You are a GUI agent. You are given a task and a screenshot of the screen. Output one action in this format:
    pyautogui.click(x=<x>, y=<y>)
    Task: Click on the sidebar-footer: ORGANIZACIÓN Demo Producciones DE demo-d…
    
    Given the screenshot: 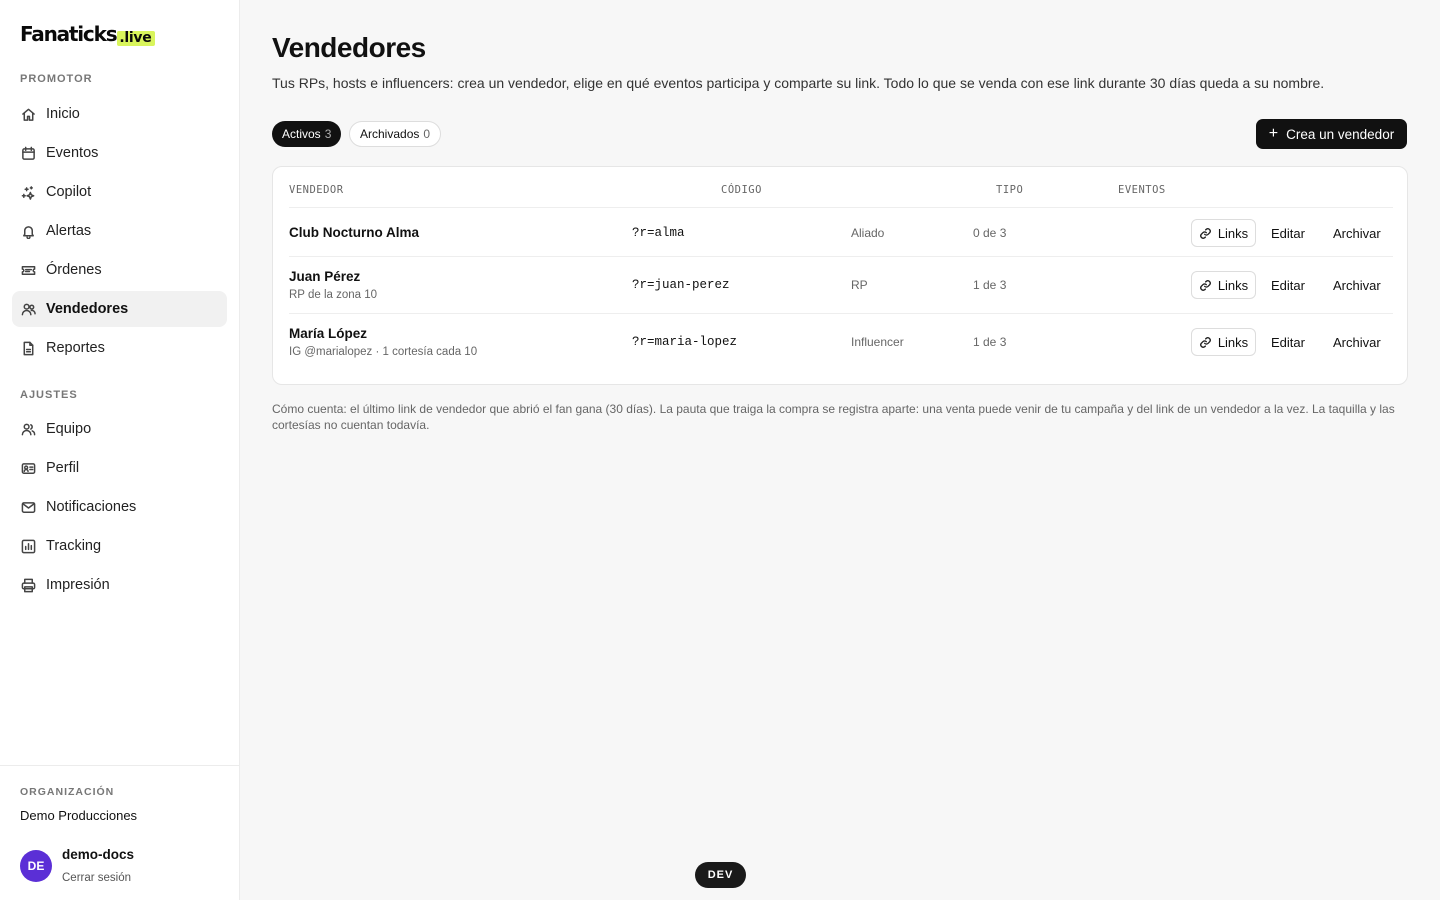 What is the action you would take?
    pyautogui.click(x=119, y=832)
    